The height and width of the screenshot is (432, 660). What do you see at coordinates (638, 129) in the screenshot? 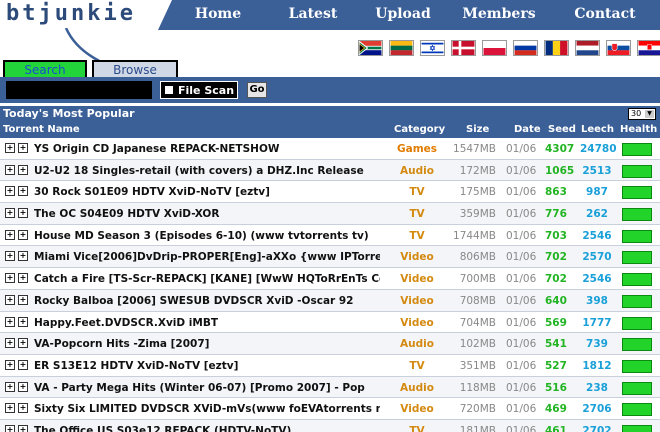
I see `col-health: Health` at bounding box center [638, 129].